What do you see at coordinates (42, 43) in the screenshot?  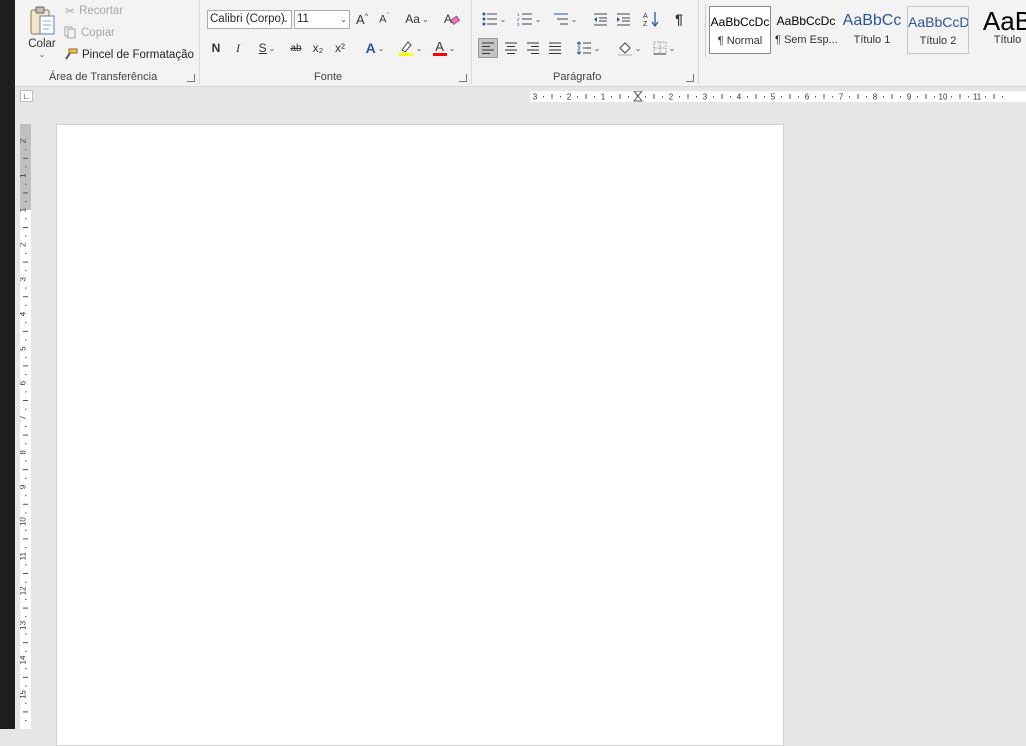 I see `paste-label: Colar` at bounding box center [42, 43].